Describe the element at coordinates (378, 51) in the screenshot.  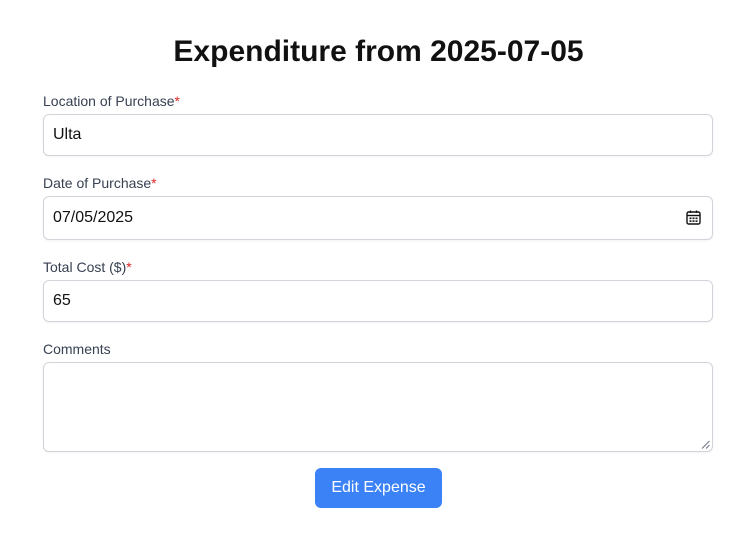
I see `page-title: Expenditure from 2025-07-05` at that location.